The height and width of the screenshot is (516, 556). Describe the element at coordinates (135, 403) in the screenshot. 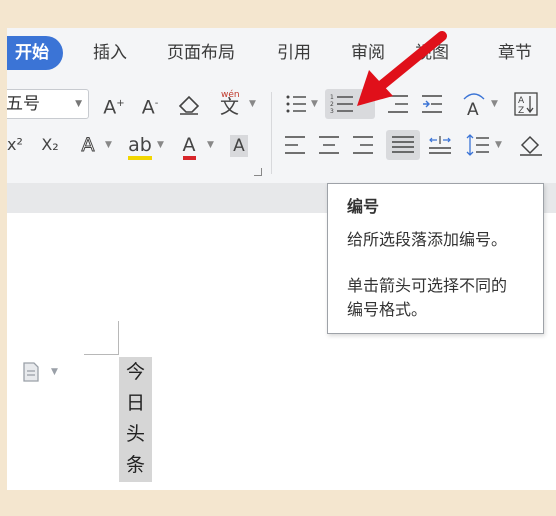

I see `text-char: 日` at that location.